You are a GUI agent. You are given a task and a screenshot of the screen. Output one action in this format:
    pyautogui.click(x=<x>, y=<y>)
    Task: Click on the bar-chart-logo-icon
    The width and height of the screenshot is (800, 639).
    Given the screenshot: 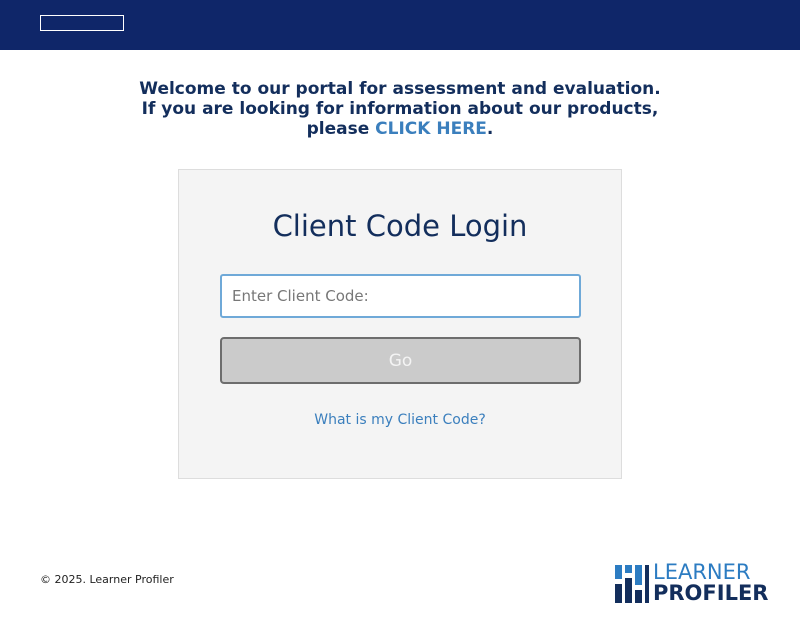 What is the action you would take?
    pyautogui.click(x=632, y=584)
    